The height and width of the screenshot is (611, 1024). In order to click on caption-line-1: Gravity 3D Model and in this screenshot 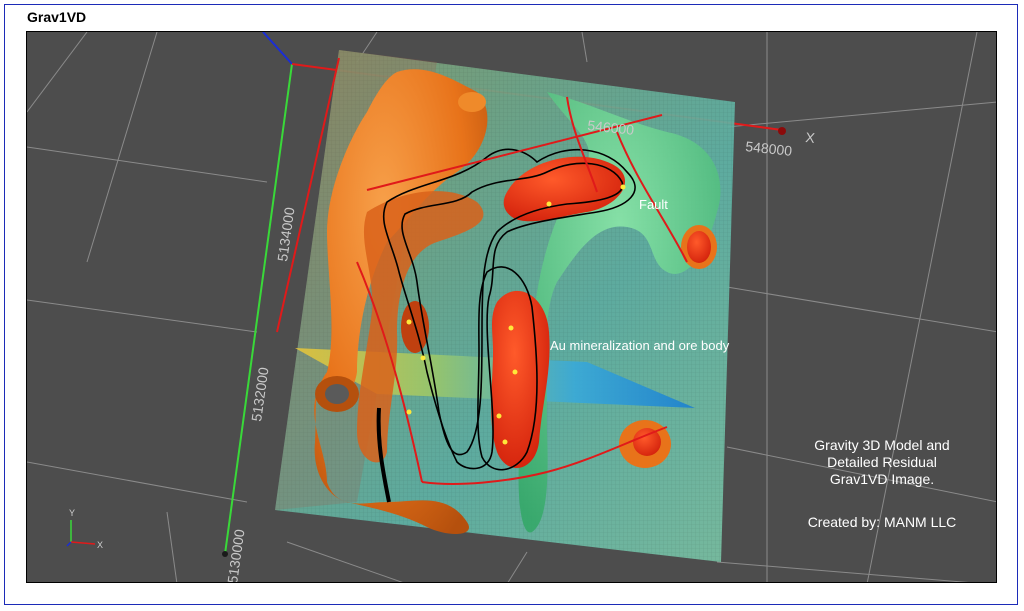, I will do `click(882, 445)`.